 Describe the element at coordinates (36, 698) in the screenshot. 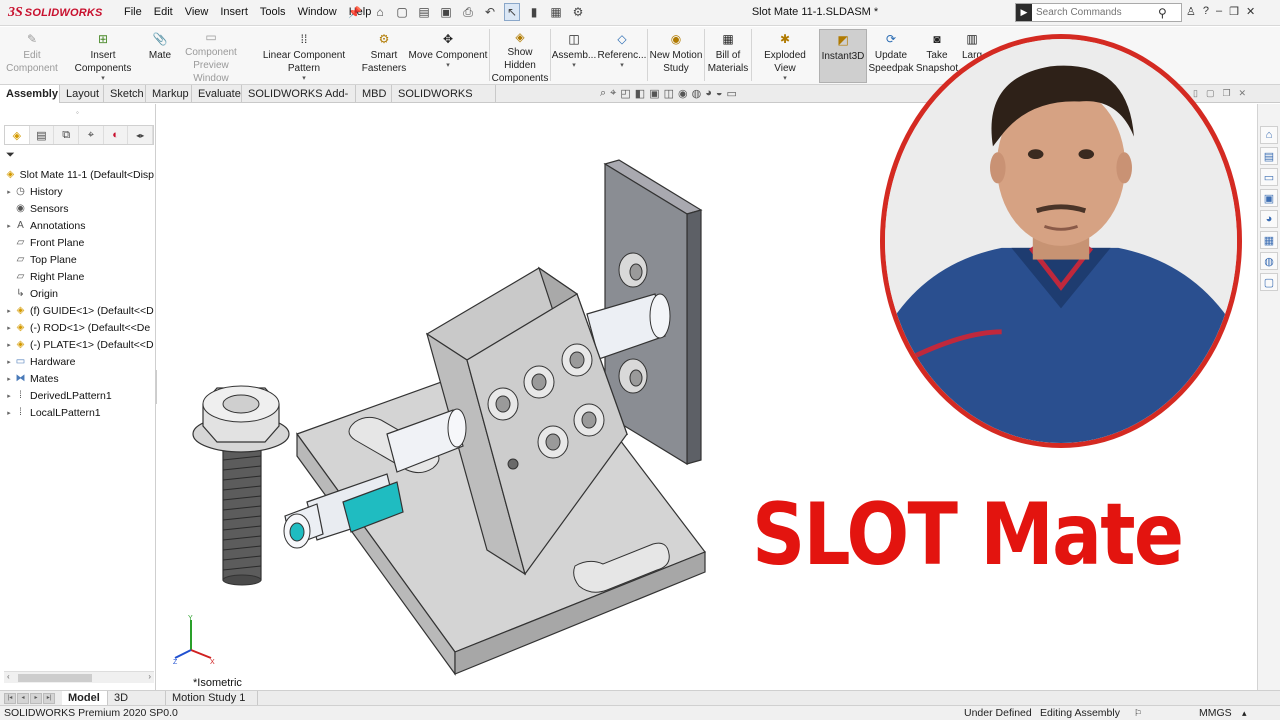

I see `next-tab-icon: ▸` at that location.